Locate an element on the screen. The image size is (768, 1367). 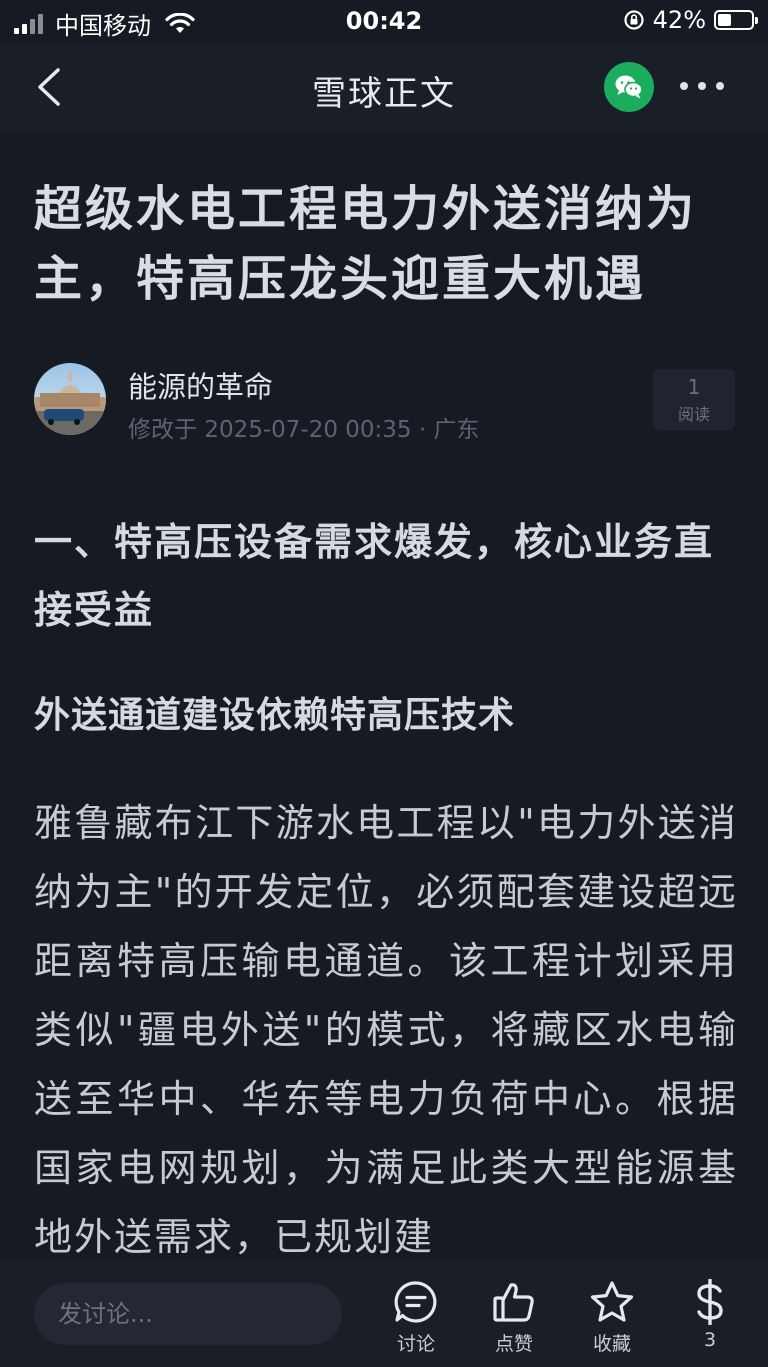
status-bar: 中国移动 00:42 42% is located at coordinates (384, 22).